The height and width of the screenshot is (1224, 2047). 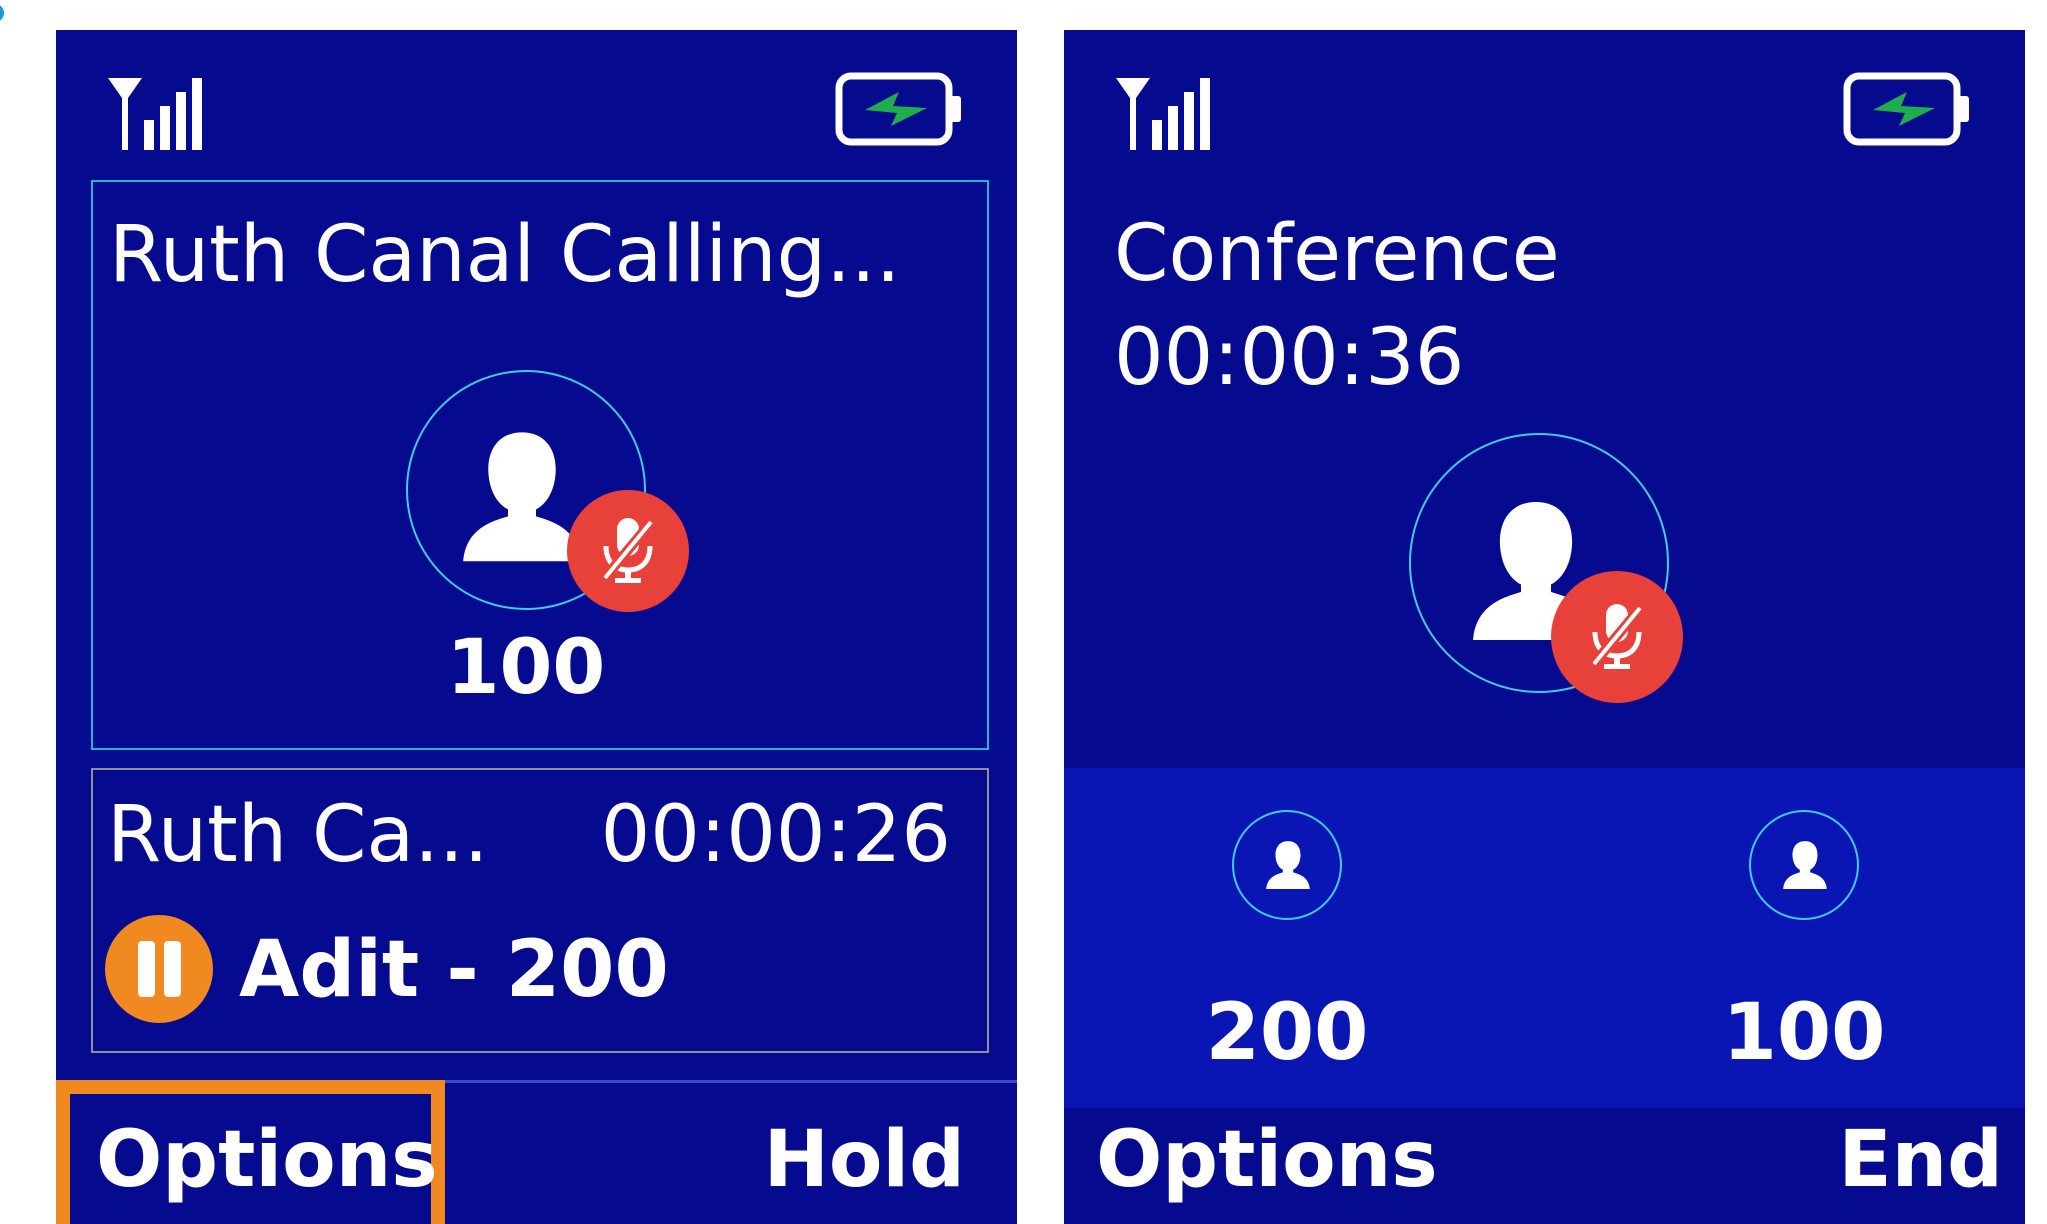 What do you see at coordinates (1804, 1033) in the screenshot?
I see `participant-number: 100` at bounding box center [1804, 1033].